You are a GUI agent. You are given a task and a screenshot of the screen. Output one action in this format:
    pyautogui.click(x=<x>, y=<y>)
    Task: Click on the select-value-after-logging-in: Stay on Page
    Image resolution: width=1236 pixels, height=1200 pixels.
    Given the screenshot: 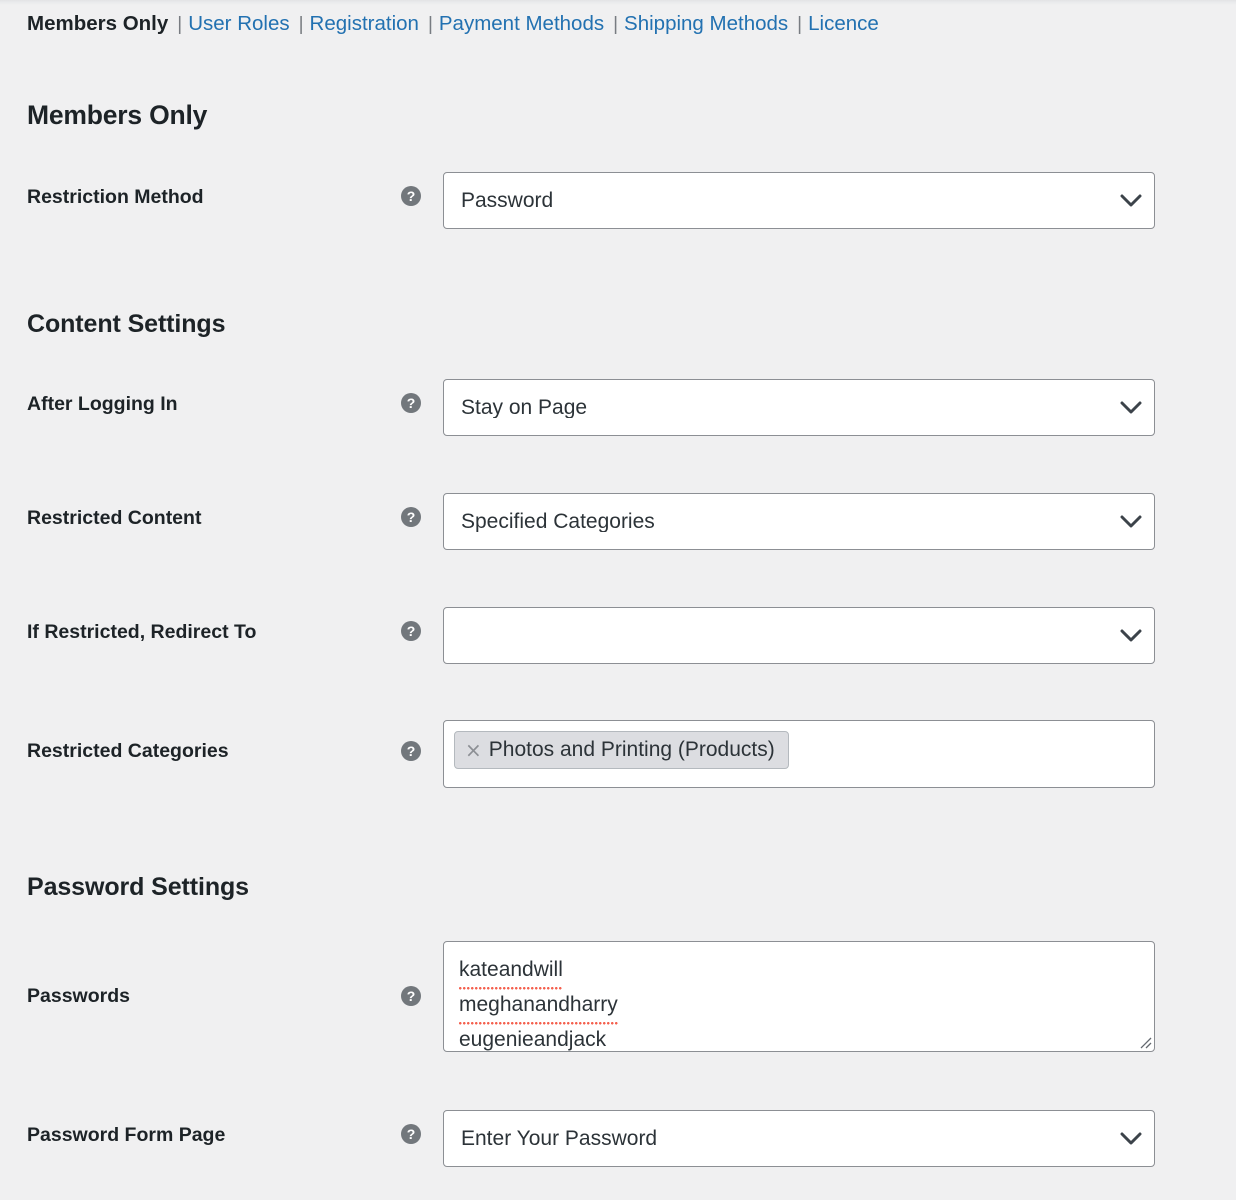 What is the action you would take?
    pyautogui.click(x=524, y=407)
    